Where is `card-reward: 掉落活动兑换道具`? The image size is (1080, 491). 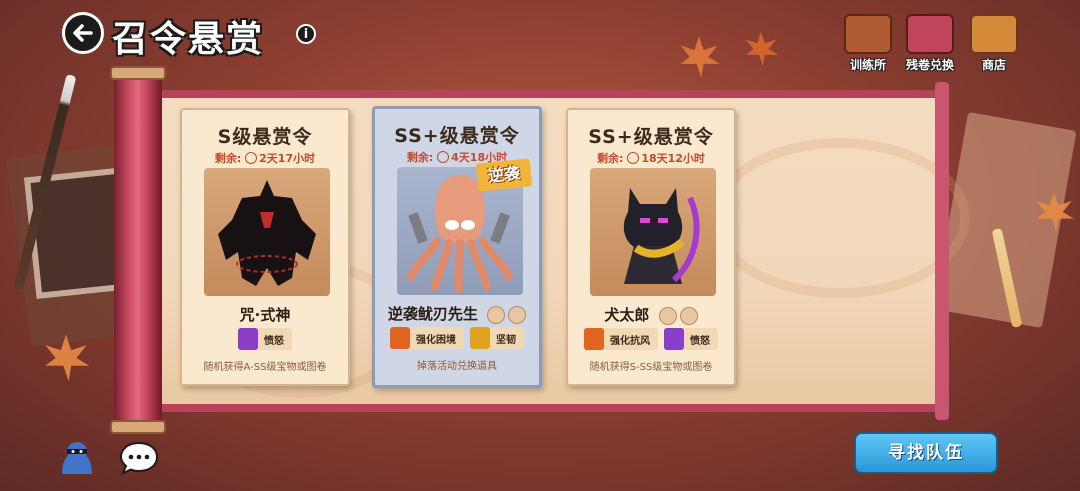
card-reward: 掉落活动兑换道具 is located at coordinates (457, 366).